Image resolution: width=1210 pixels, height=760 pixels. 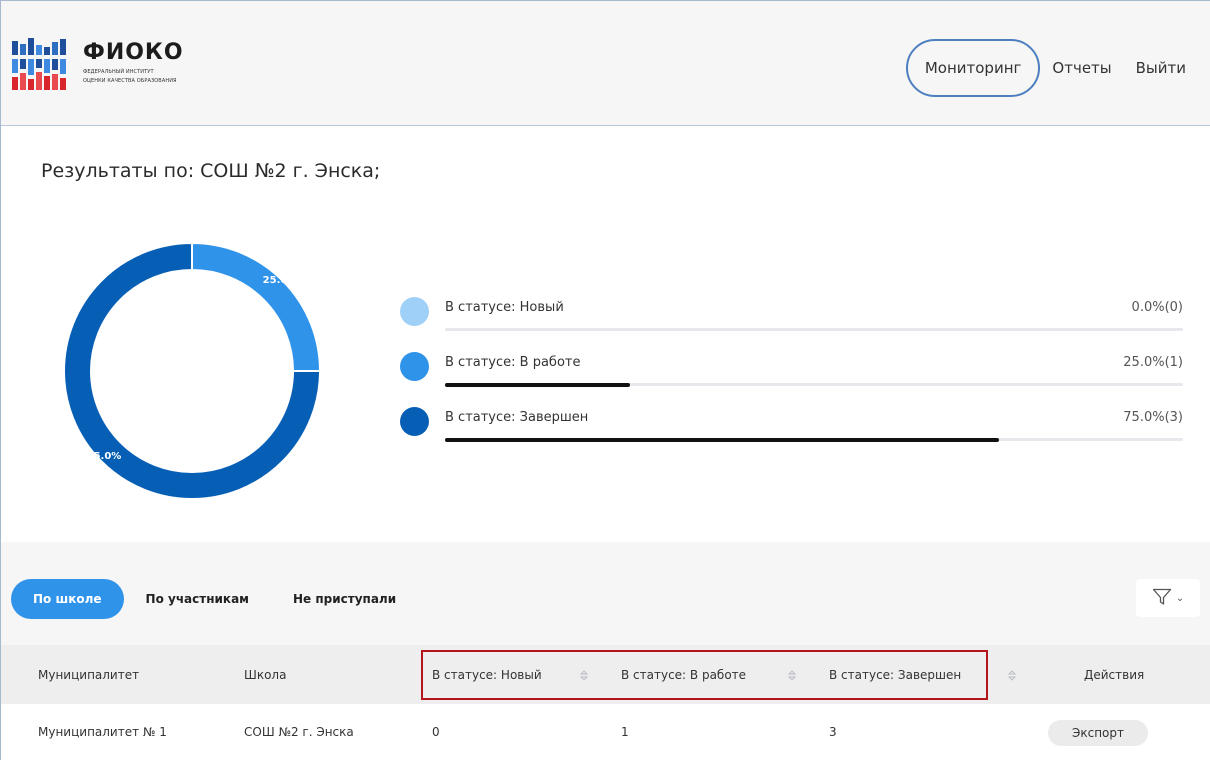 I want to click on cell-in-work: 1, so click(x=625, y=732).